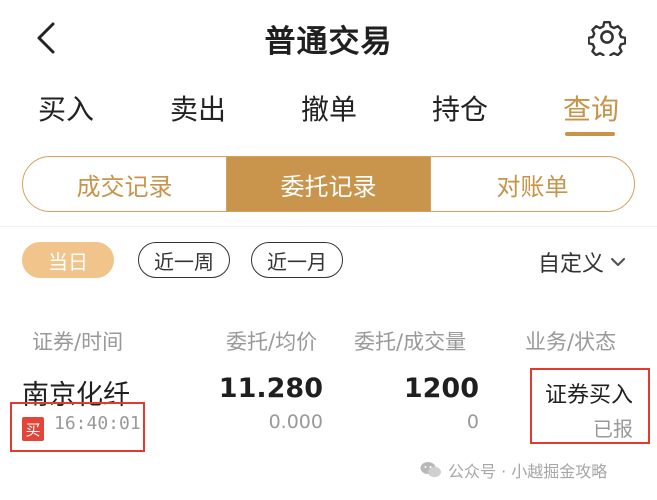 This screenshot has width=657, height=500. What do you see at coordinates (441, 388) in the screenshot?
I see `order-quantity: 1200` at bounding box center [441, 388].